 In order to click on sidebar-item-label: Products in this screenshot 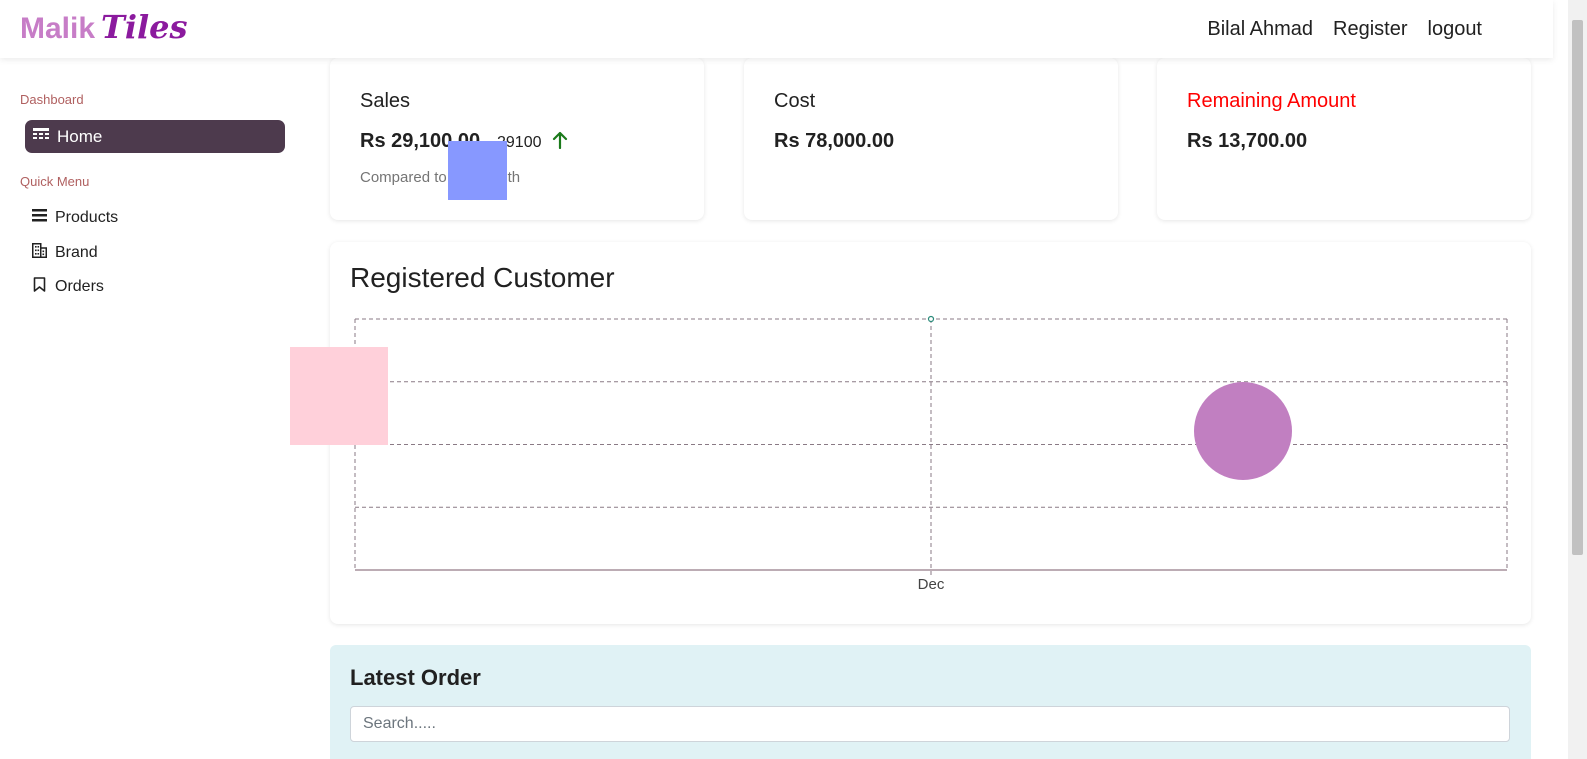, I will do `click(87, 217)`.